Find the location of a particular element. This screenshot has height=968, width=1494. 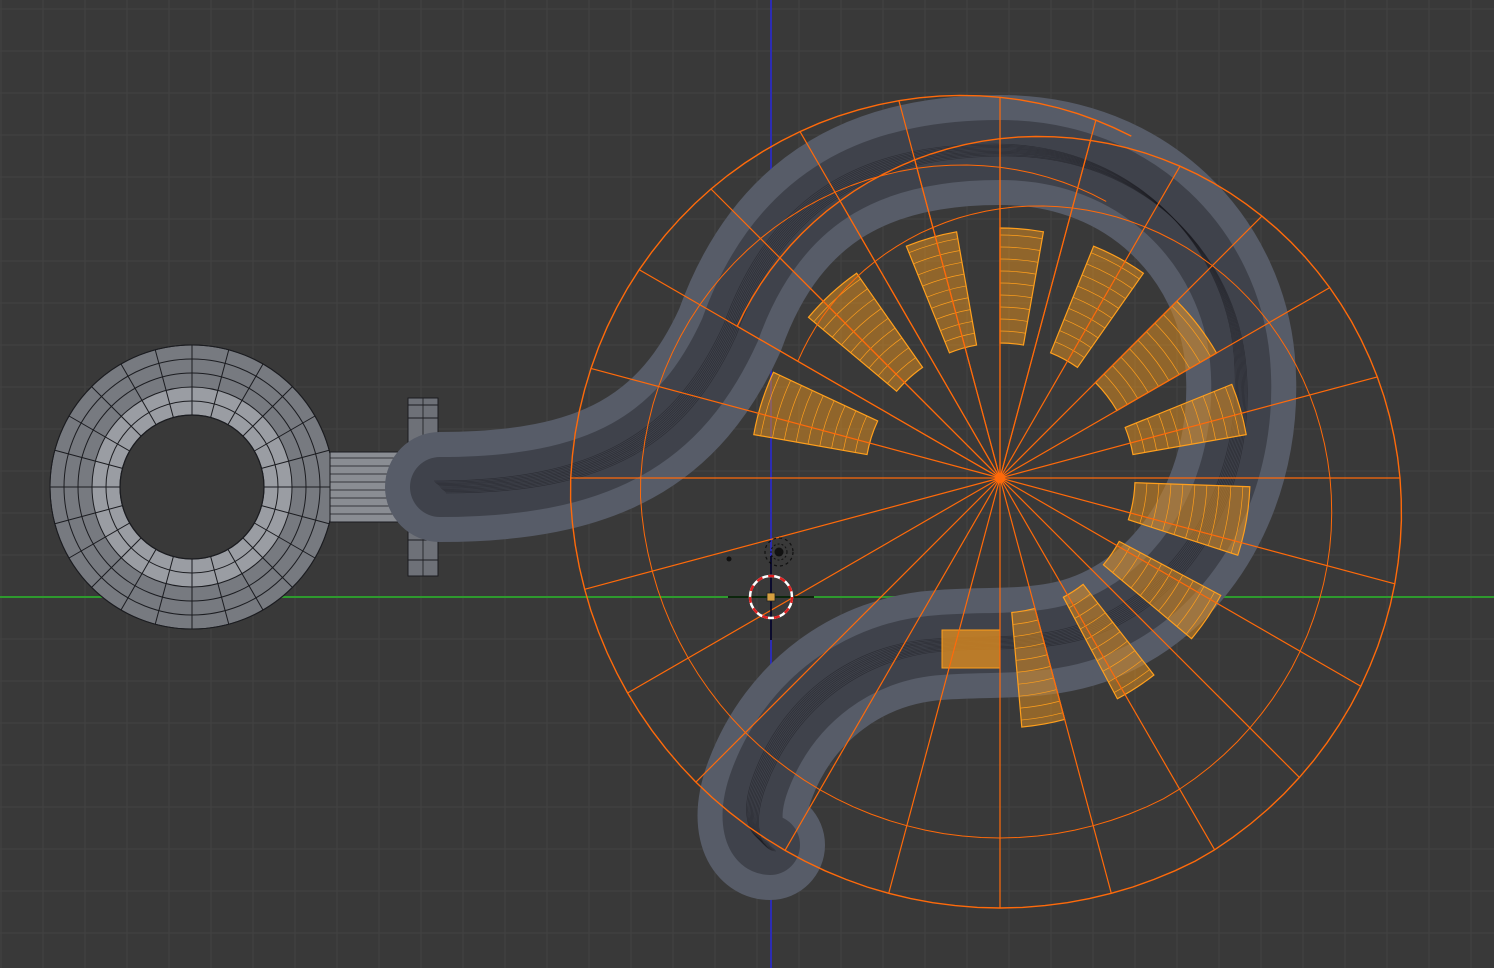

torus-eye-mesh is located at coordinates (192, 487).